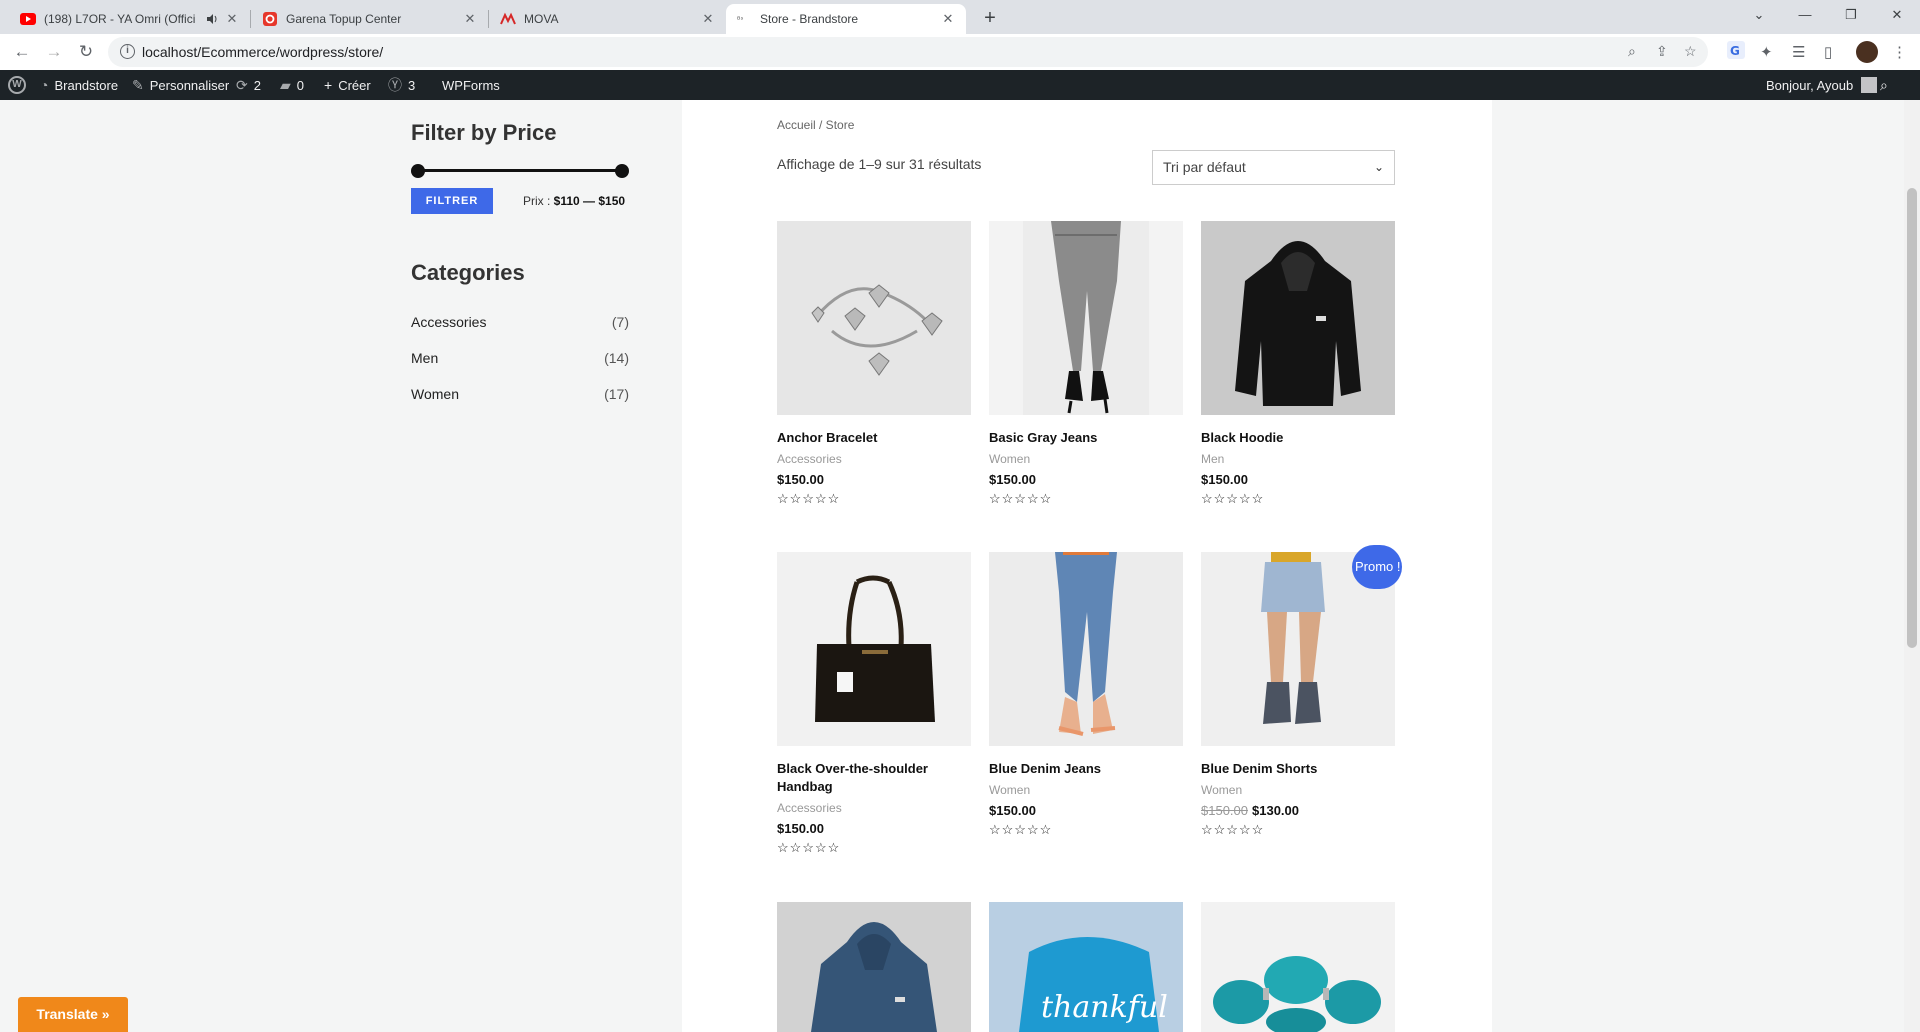 This screenshot has width=1920, height=1032. Describe the element at coordinates (616, 358) in the screenshot. I see `category-count: (14)` at that location.